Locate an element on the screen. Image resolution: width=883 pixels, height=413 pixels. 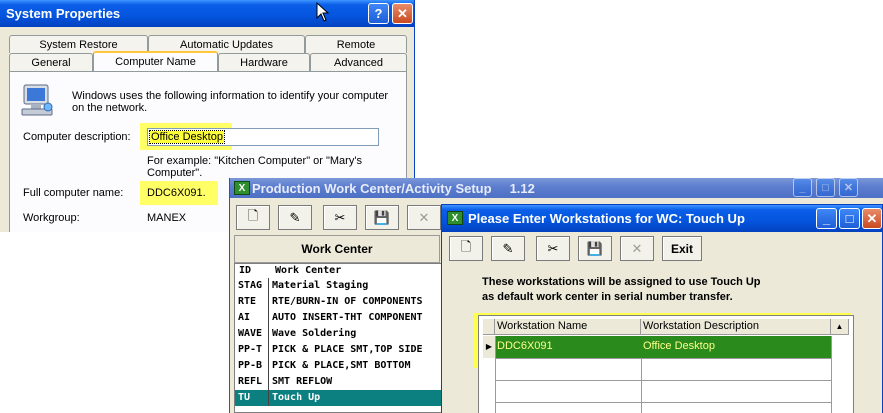
app-icon: X is located at coordinates (242, 188).